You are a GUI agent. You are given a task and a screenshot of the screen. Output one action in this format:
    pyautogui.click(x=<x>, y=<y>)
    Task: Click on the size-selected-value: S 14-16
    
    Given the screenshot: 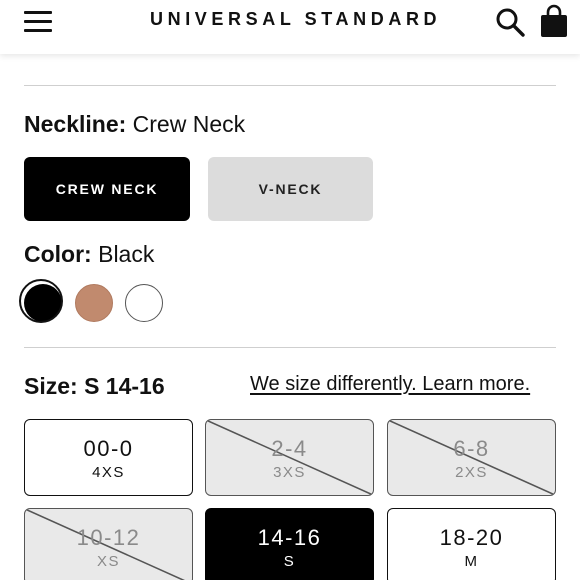 What is the action you would take?
    pyautogui.click(x=124, y=386)
    